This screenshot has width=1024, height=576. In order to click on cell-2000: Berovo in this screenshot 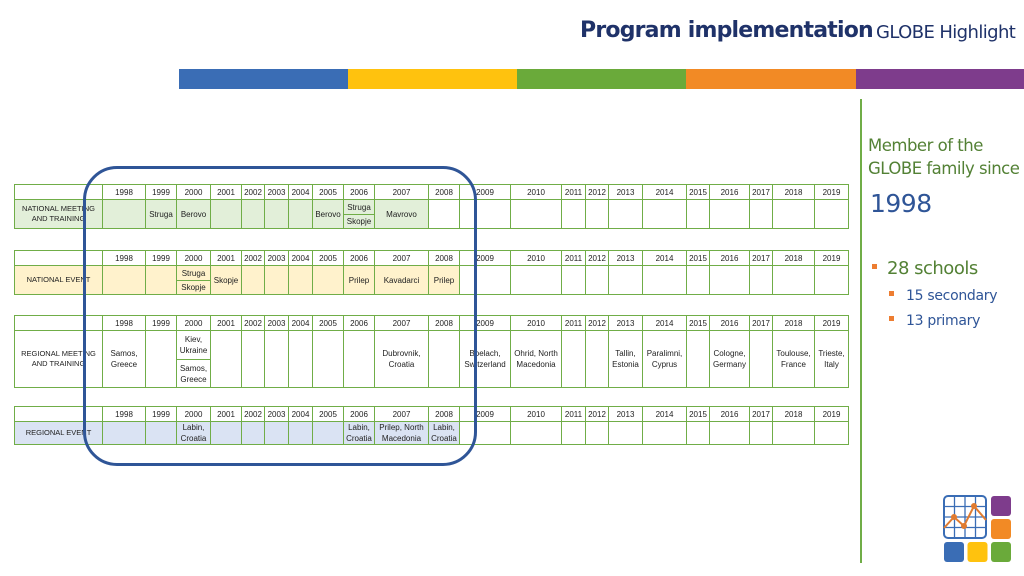, I will do `click(193, 214)`.